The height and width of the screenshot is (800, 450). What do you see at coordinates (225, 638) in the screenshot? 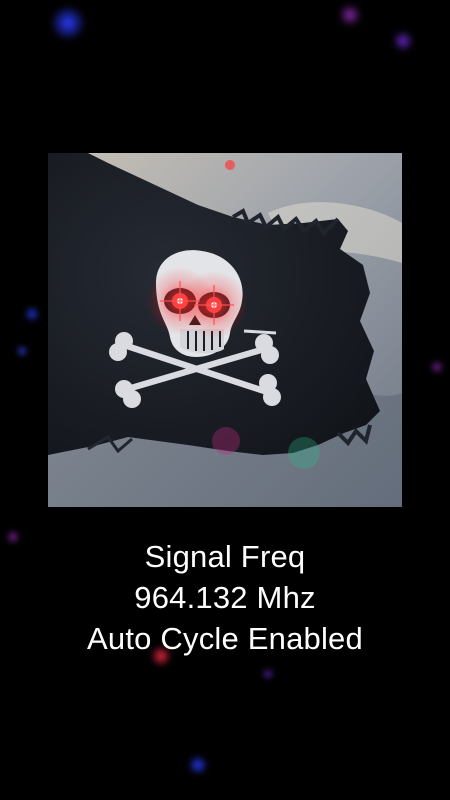
I see `auto-cycle-status: Auto Cycle Enabled` at bounding box center [225, 638].